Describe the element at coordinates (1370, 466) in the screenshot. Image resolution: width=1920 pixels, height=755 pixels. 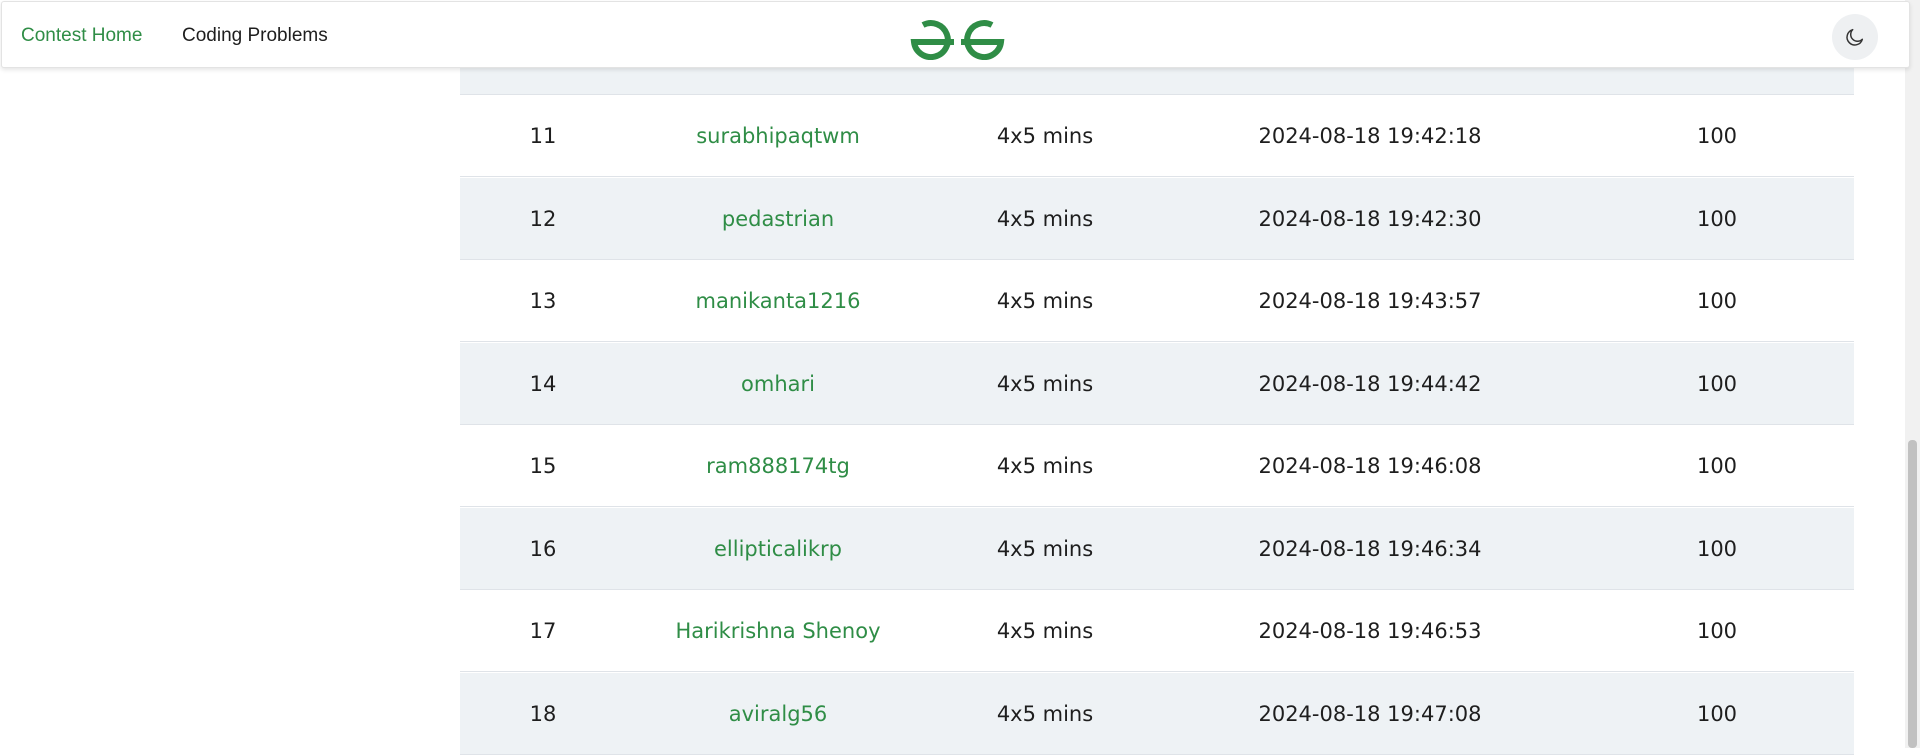
I see `submission-time-cell: 2024-08-18 19:46:08` at that location.